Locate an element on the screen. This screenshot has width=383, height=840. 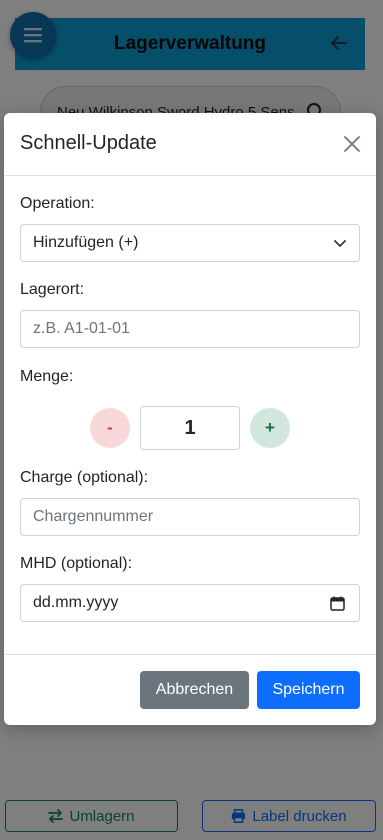
lagerort-label: Lagerort: is located at coordinates (52, 289).